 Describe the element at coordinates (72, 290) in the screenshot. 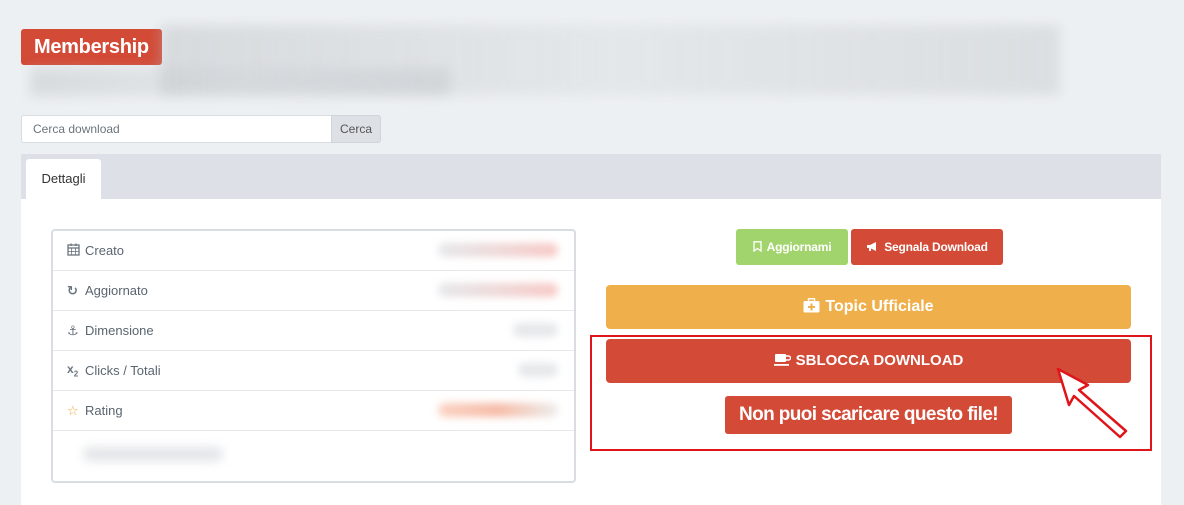

I see `refresh-icon: ↻` at that location.